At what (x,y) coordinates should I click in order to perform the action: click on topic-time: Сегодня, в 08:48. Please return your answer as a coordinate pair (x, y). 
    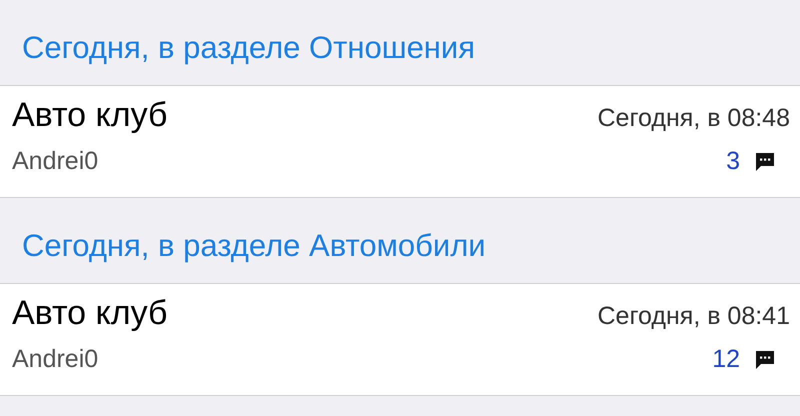
    Looking at the image, I should click on (694, 118).